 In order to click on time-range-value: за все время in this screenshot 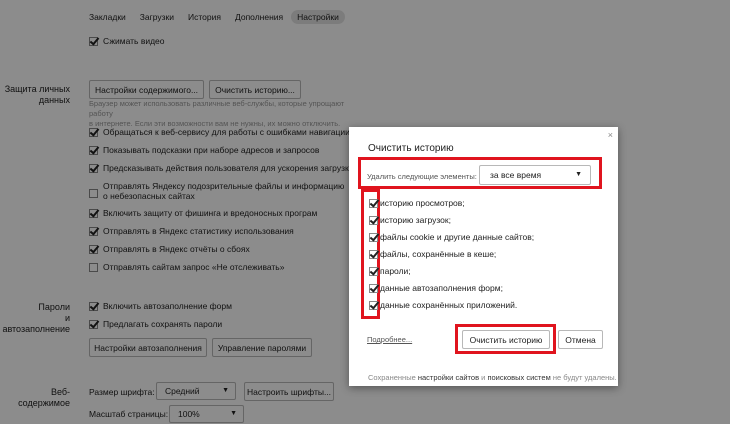, I will do `click(516, 175)`.